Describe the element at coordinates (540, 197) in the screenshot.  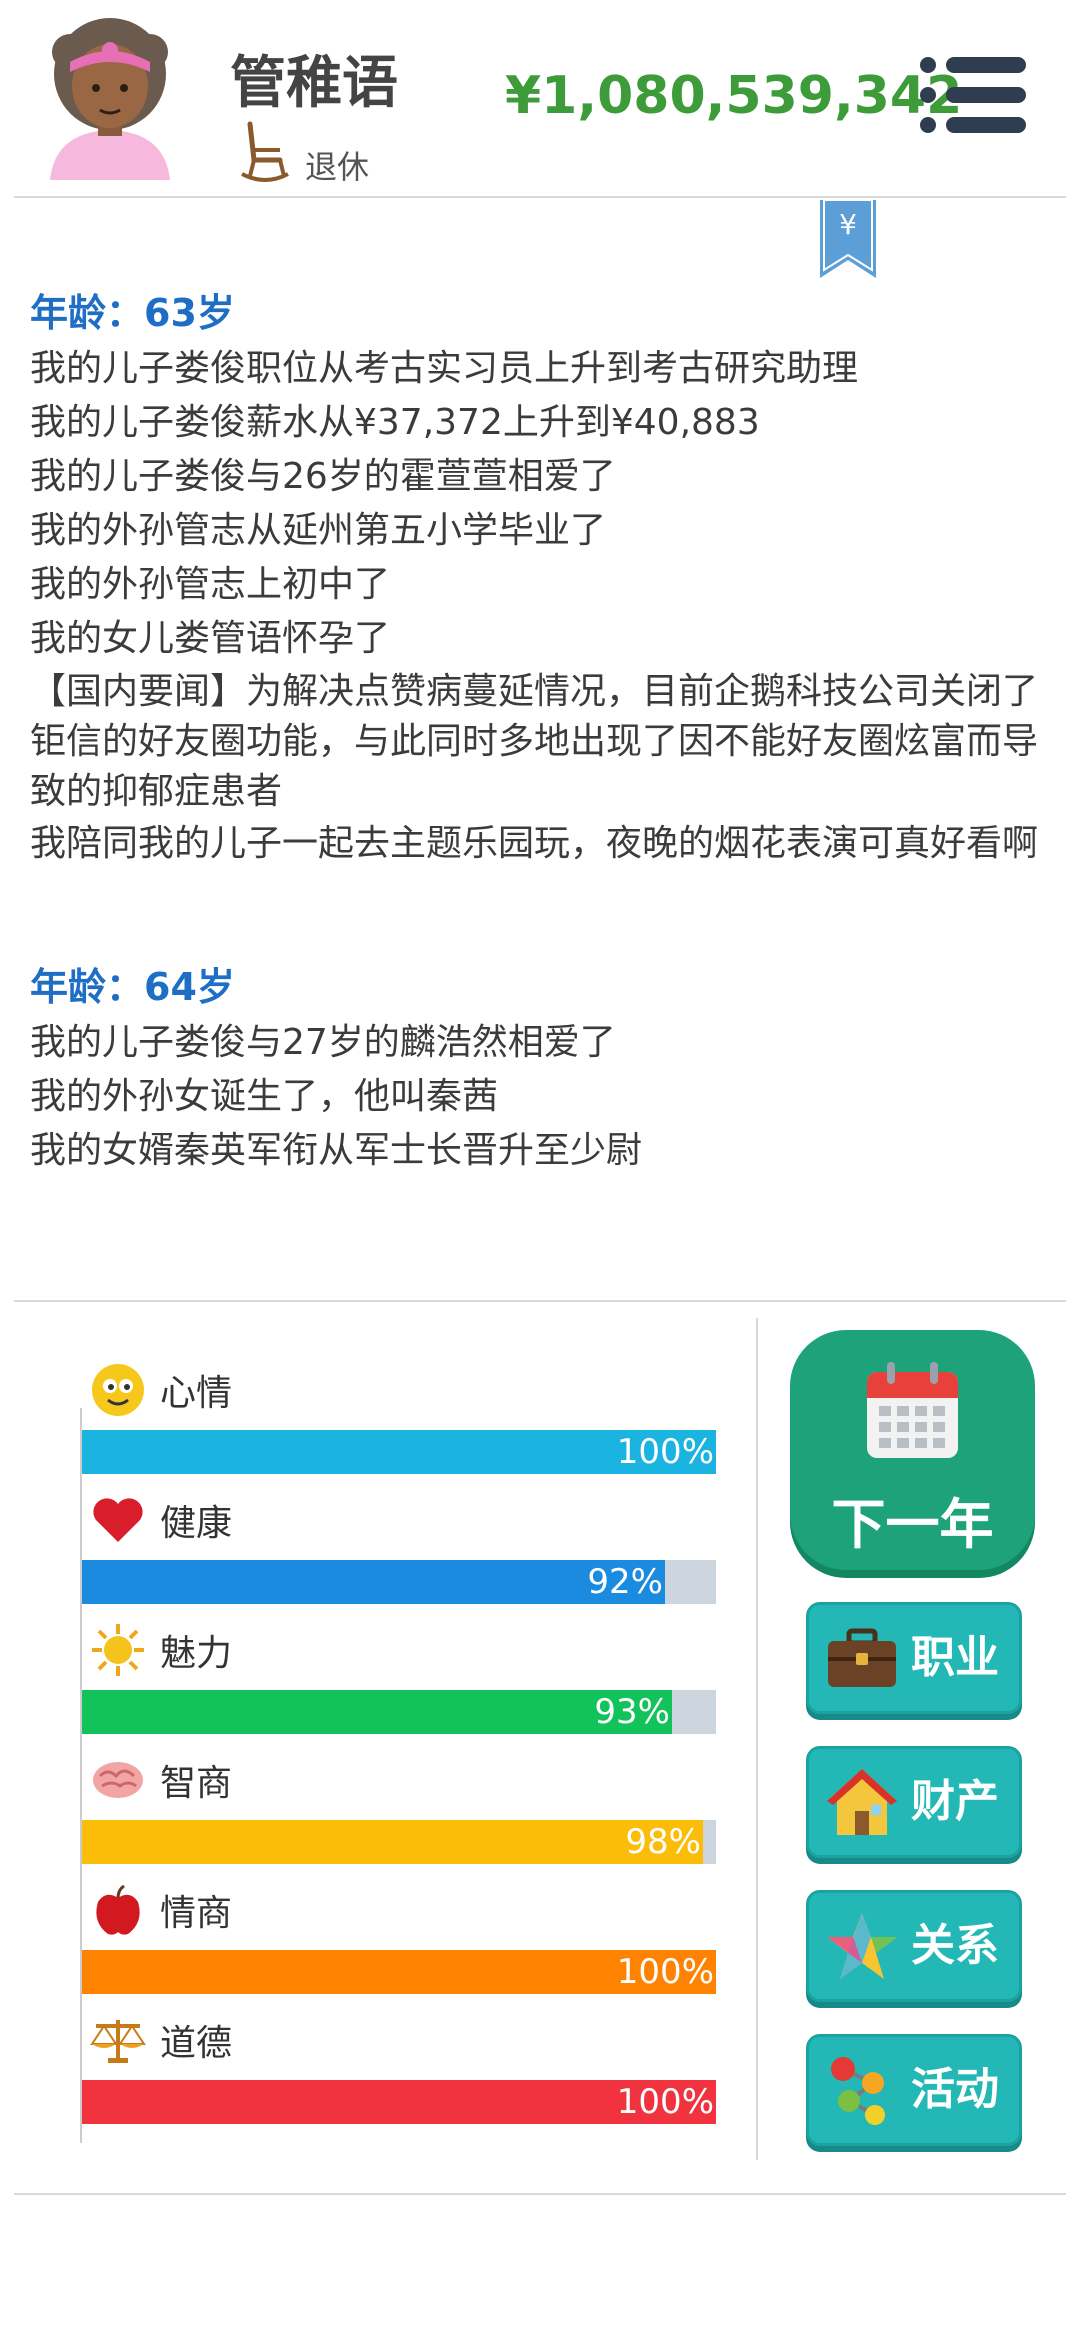
I see `header-divider` at that location.